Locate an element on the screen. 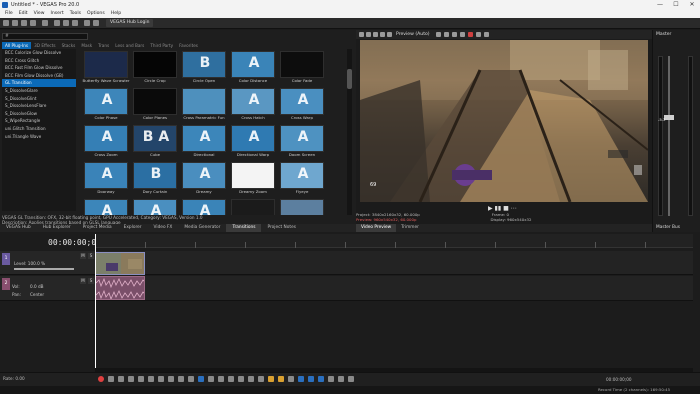 This screenshot has height=394, width=700. mask-icon is located at coordinates (486, 34).